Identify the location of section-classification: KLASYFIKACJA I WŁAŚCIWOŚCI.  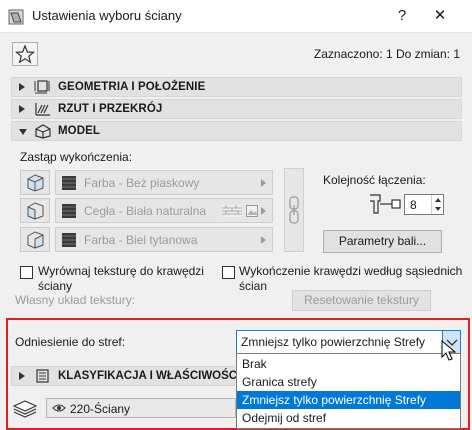
(125, 376).